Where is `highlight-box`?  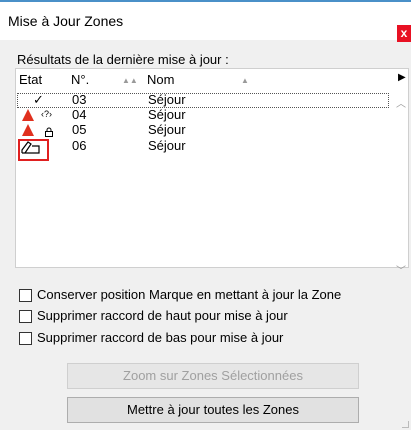
highlight-box is located at coordinates (33, 150).